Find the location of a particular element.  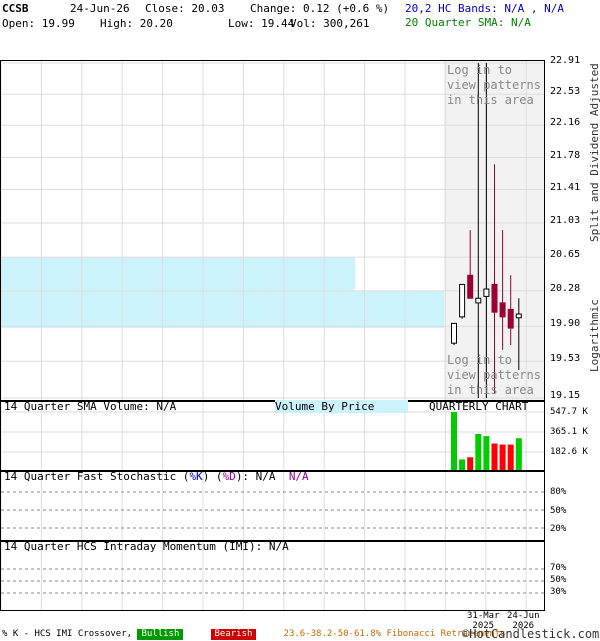

stochastic-tick: 50% is located at coordinates (558, 511).